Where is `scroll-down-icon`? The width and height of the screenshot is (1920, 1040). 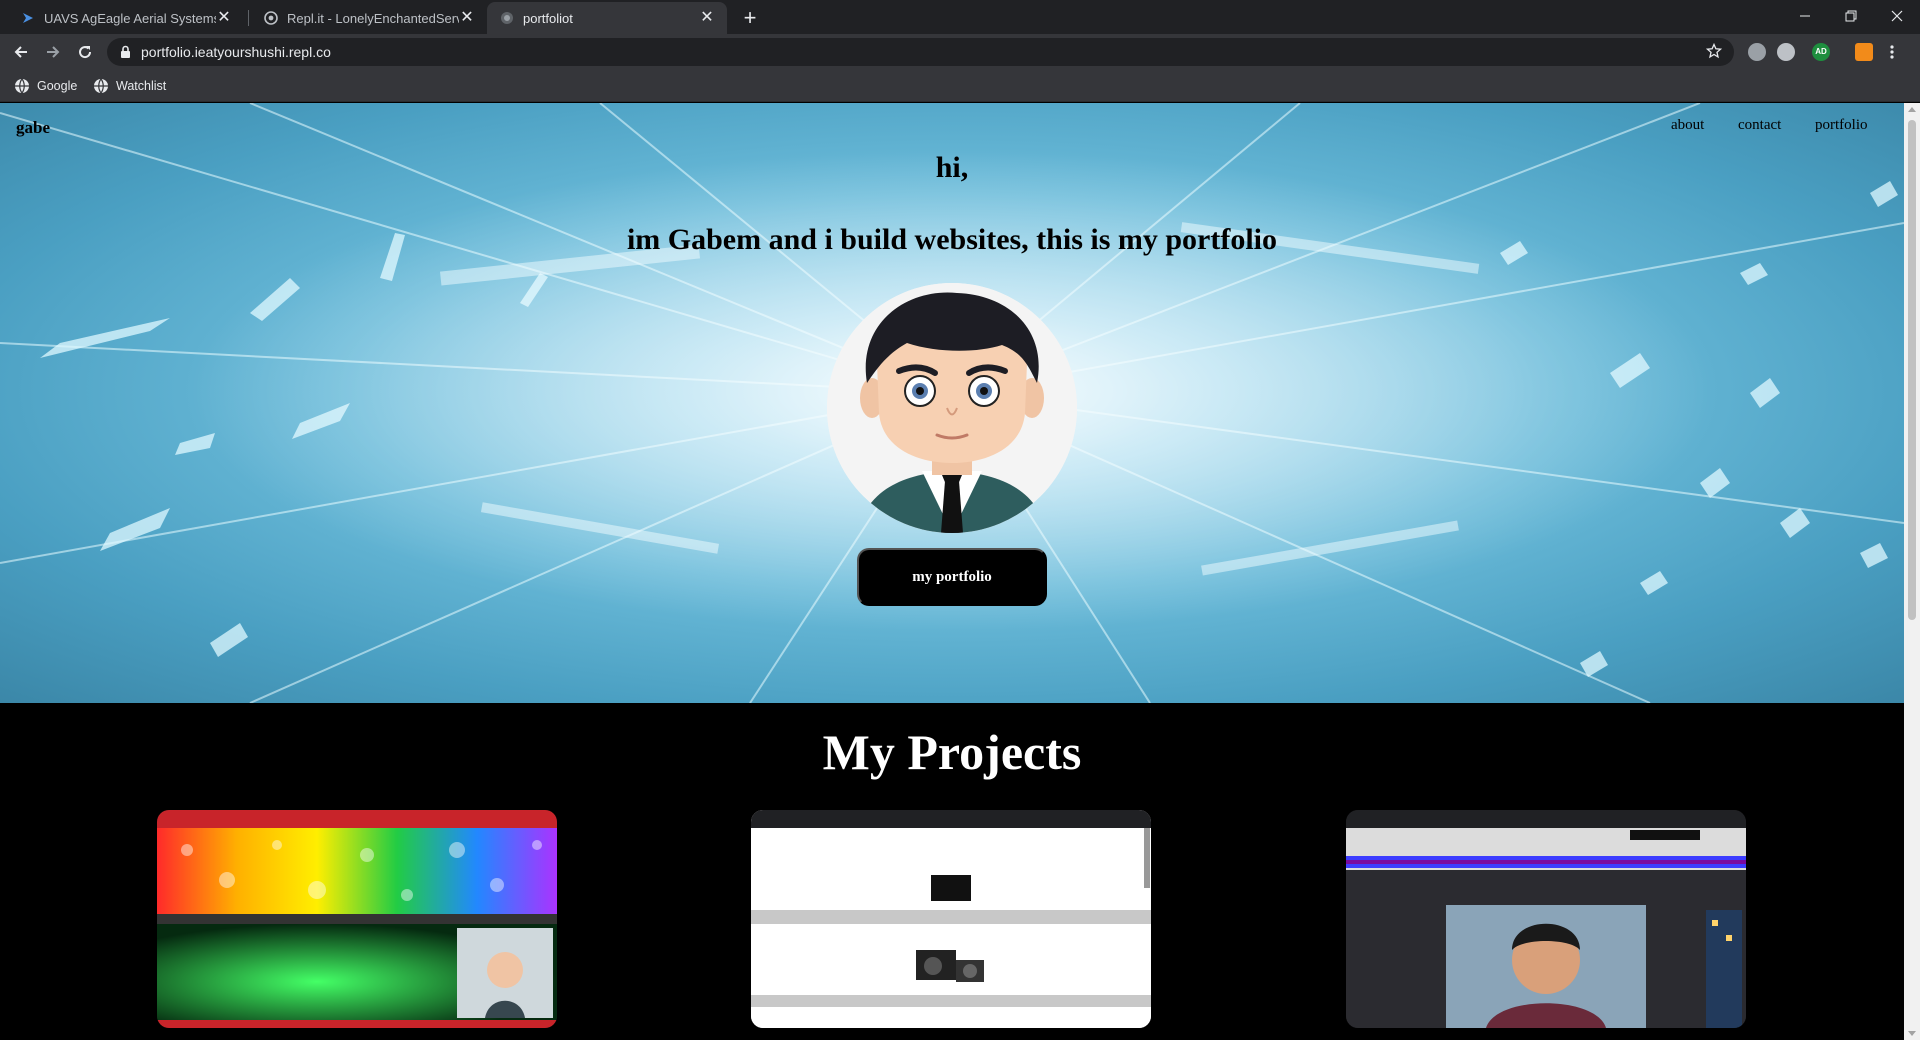
scroll-down-icon is located at coordinates (1912, 1033).